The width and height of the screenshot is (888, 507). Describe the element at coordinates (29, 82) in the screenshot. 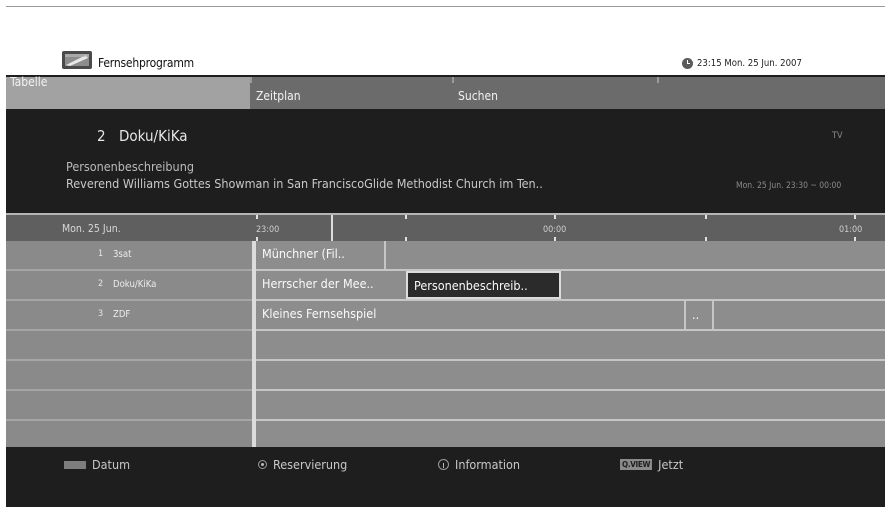

I see `tab-label: Tabelle` at that location.